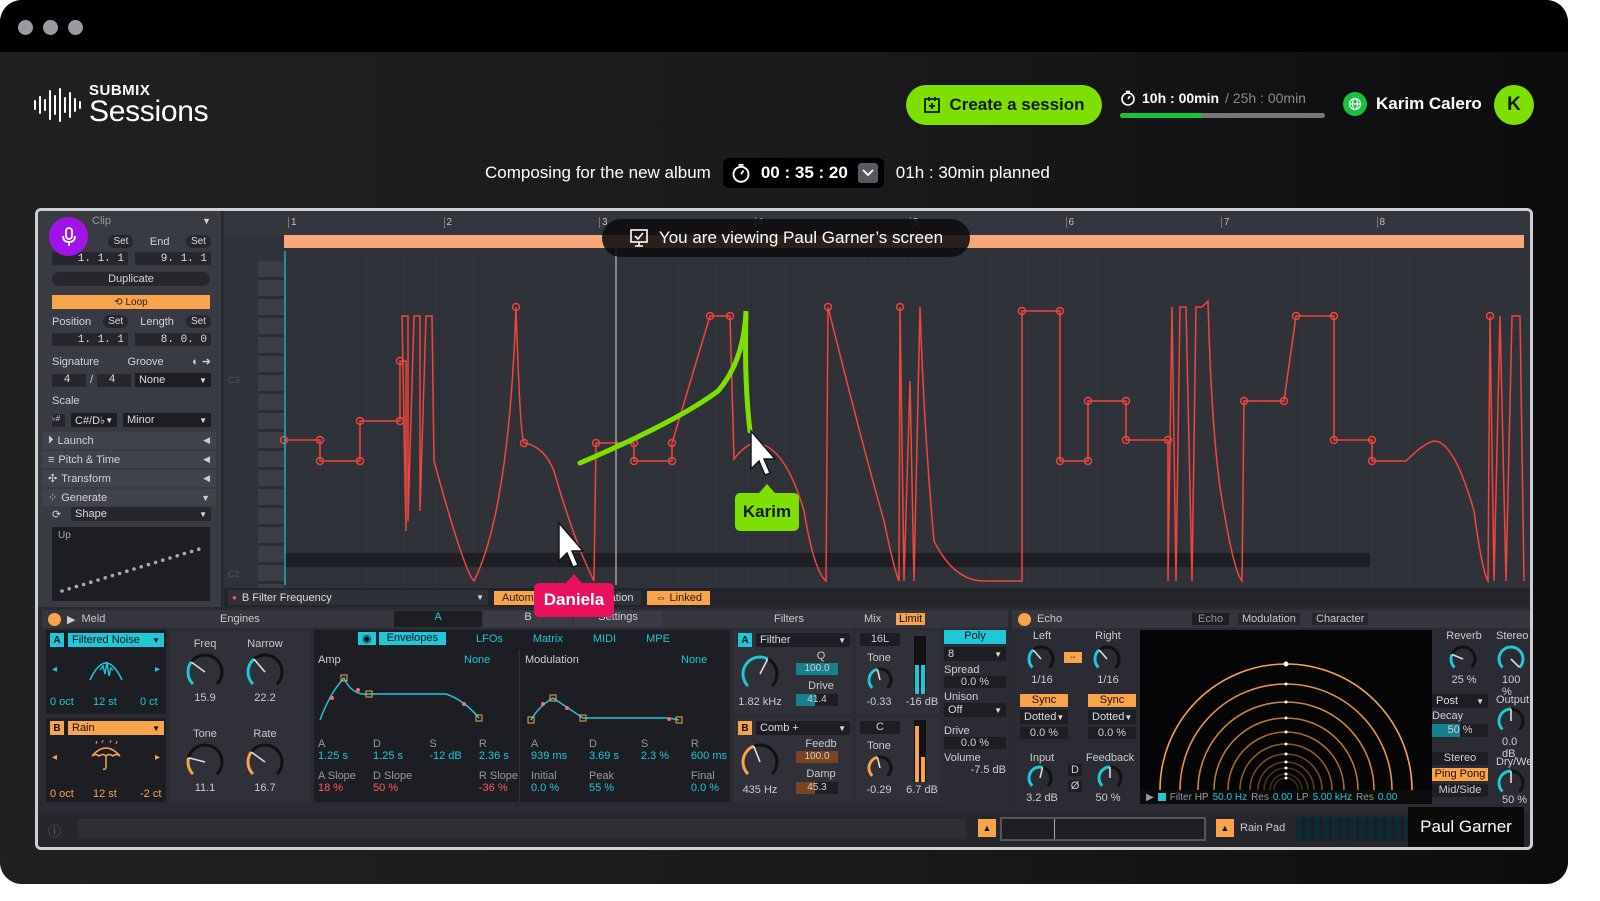 The height and width of the screenshot is (901, 1600). What do you see at coordinates (920, 665) in the screenshot?
I see `level-a-meter` at bounding box center [920, 665].